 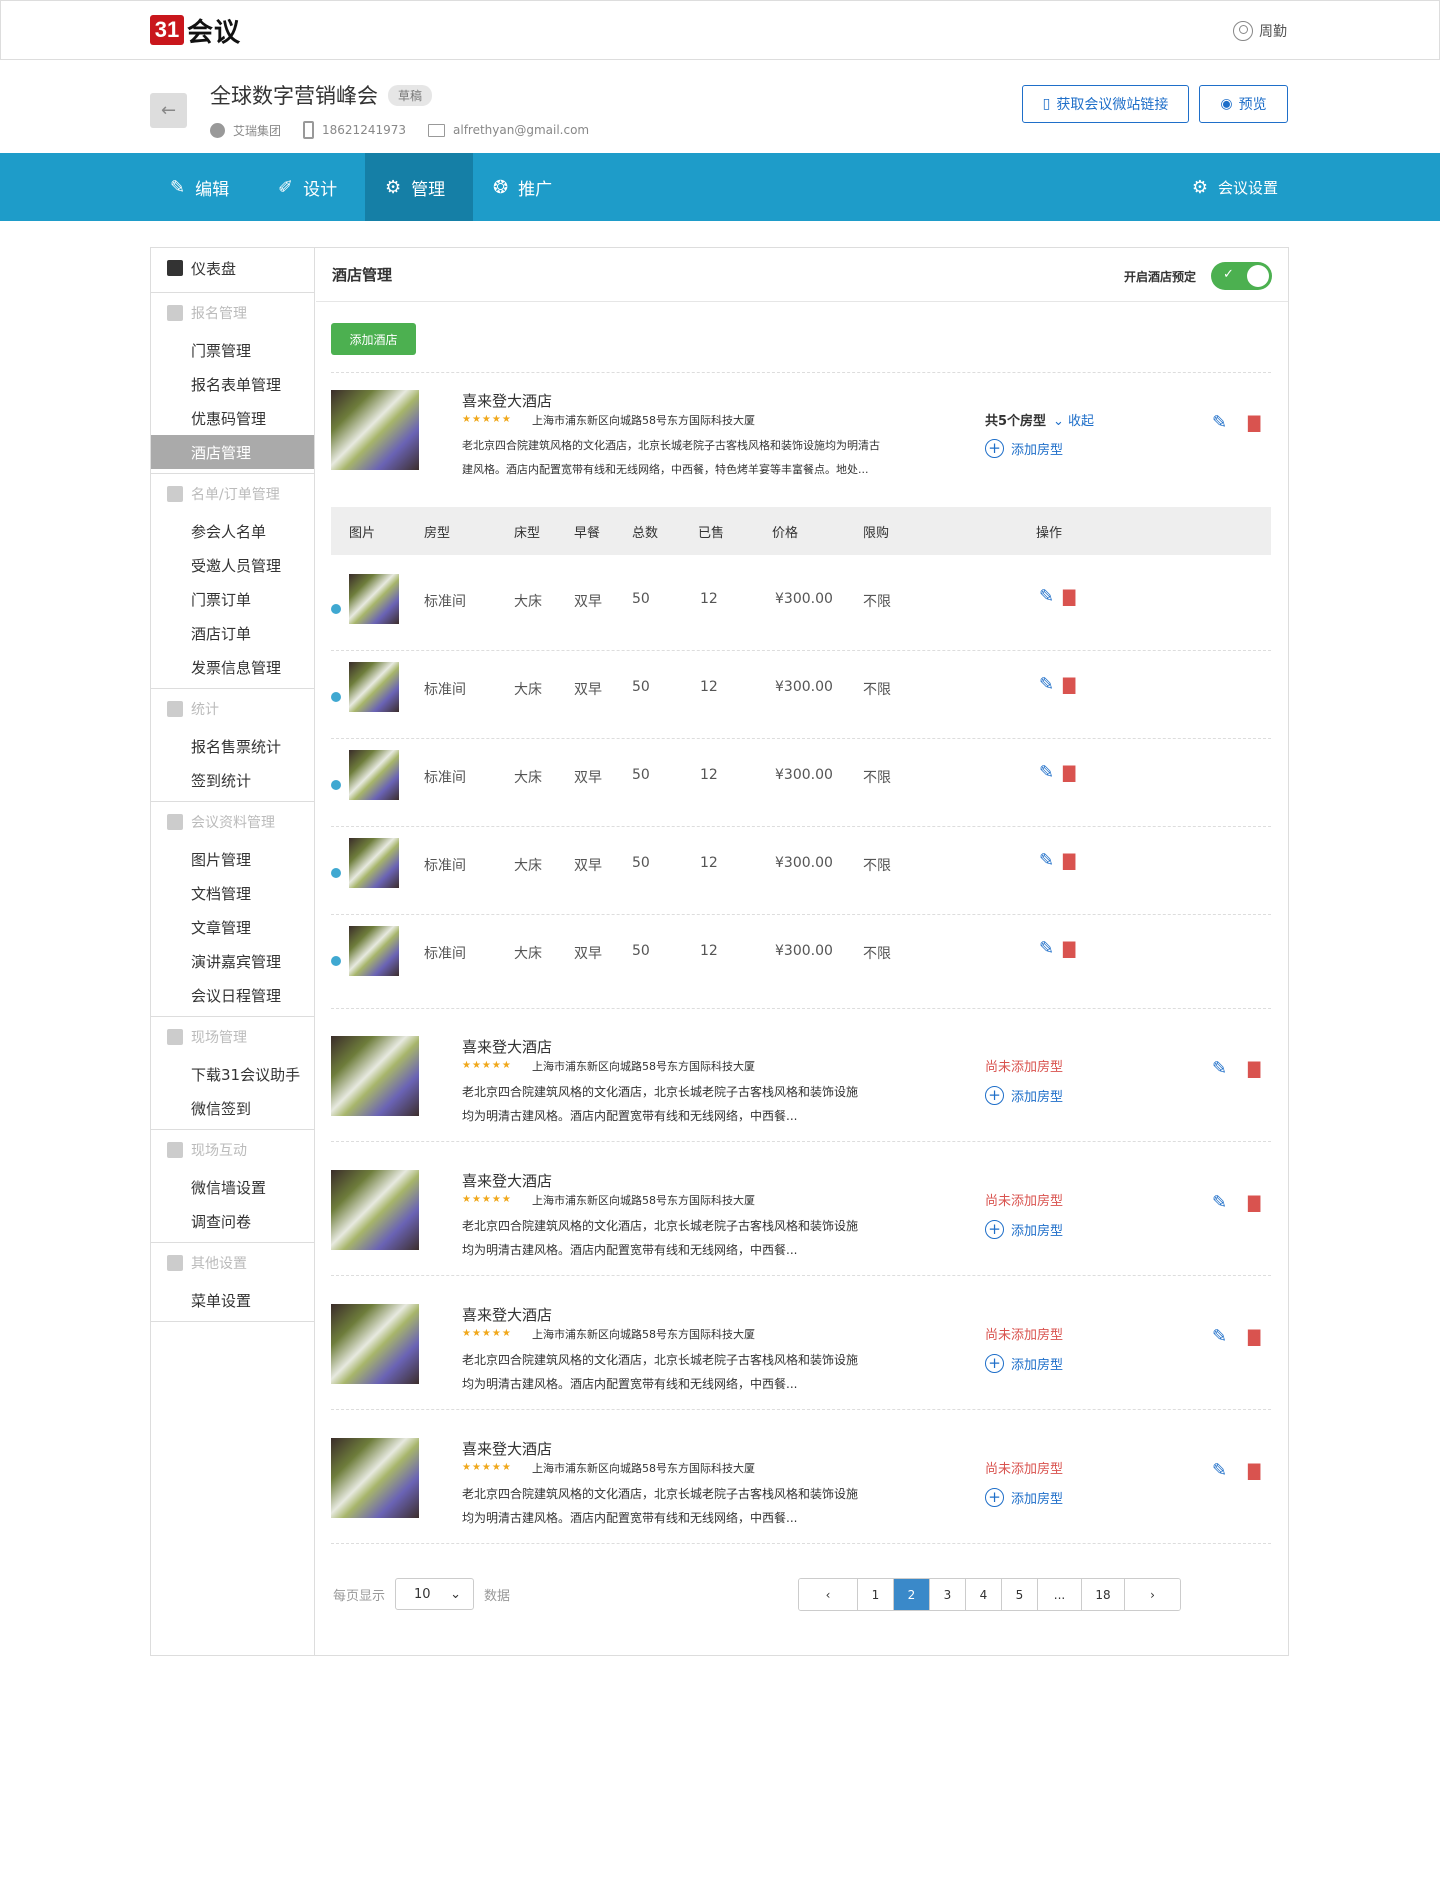 I want to click on tab-promote-label: 推广, so click(x=535, y=189).